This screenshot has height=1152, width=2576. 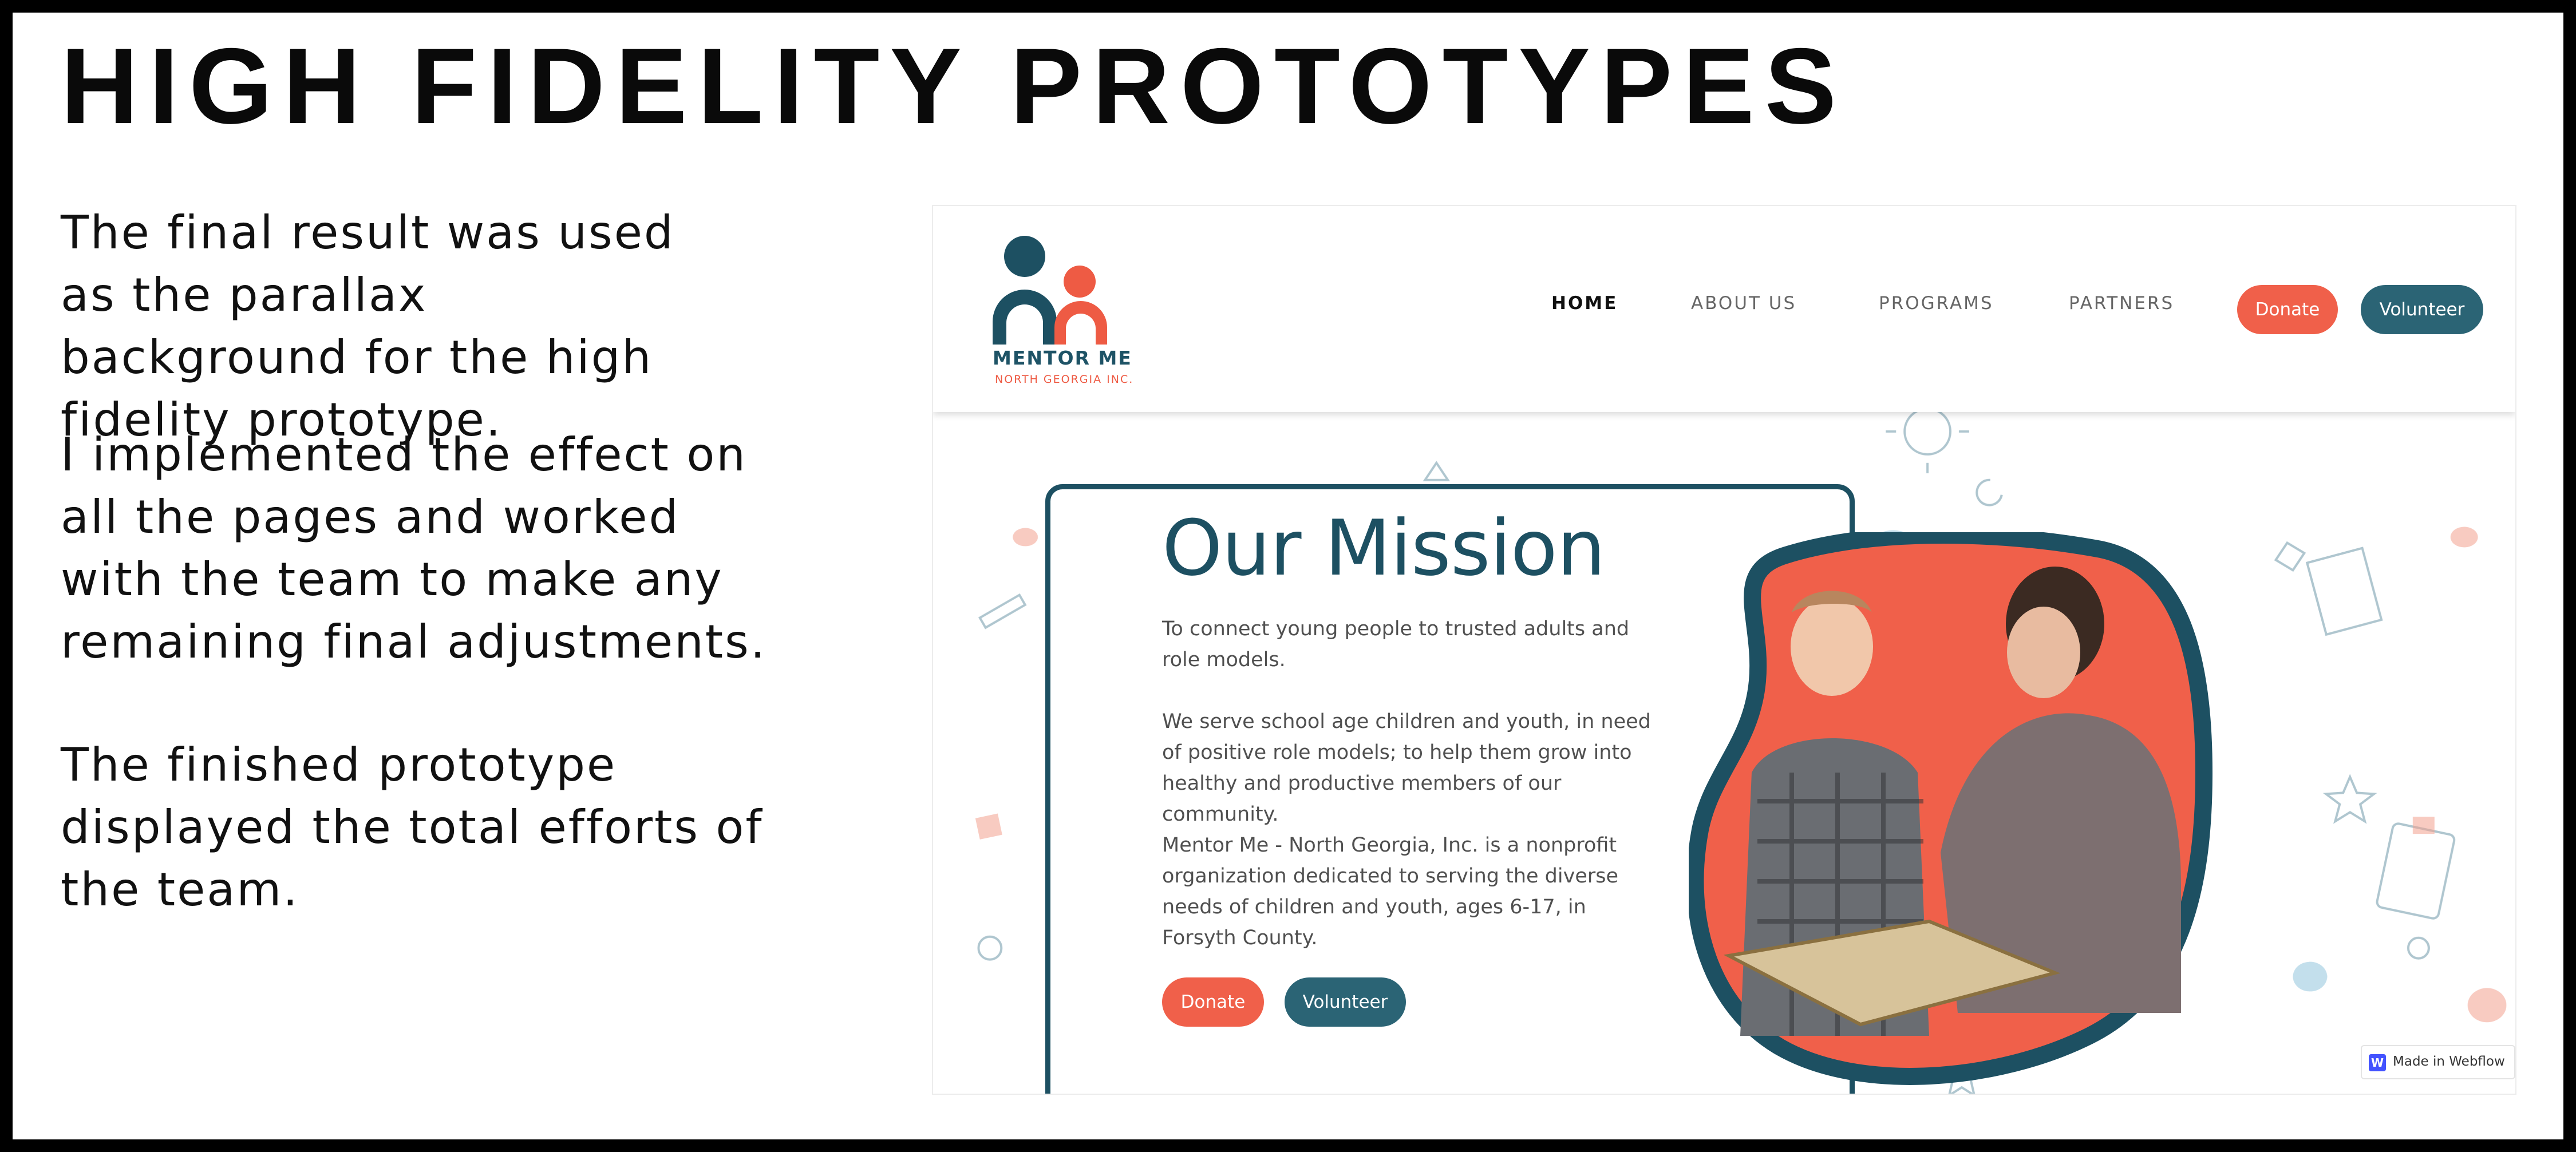 What do you see at coordinates (2377, 1062) in the screenshot?
I see `webflow-logo-icon: W` at bounding box center [2377, 1062].